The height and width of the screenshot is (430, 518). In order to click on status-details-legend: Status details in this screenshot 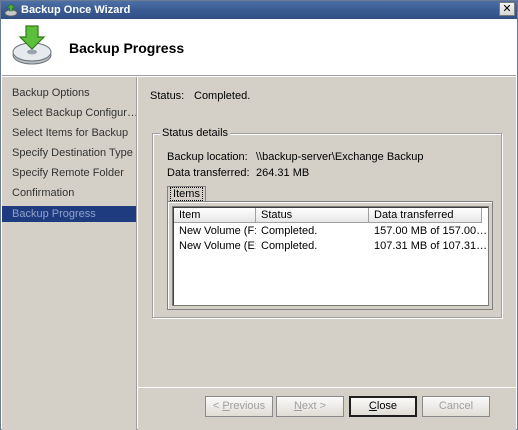, I will do `click(195, 133)`.